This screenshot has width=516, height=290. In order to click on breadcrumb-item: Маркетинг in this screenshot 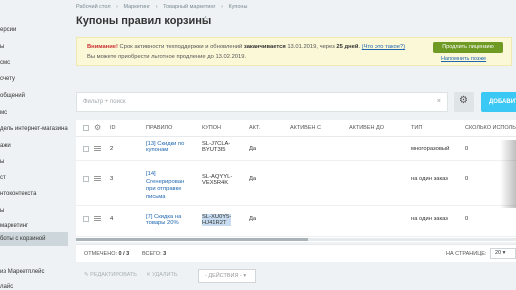, I will do `click(136, 7)`.